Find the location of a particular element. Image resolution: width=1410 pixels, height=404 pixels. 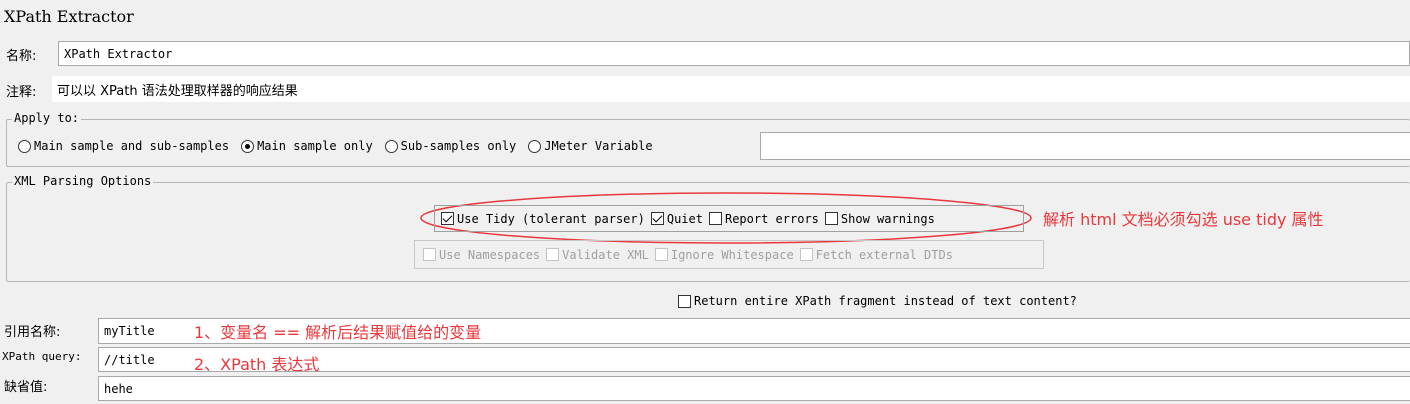

fetch-external-dtds-checkbox: Fetch external DTDs is located at coordinates (876, 255).